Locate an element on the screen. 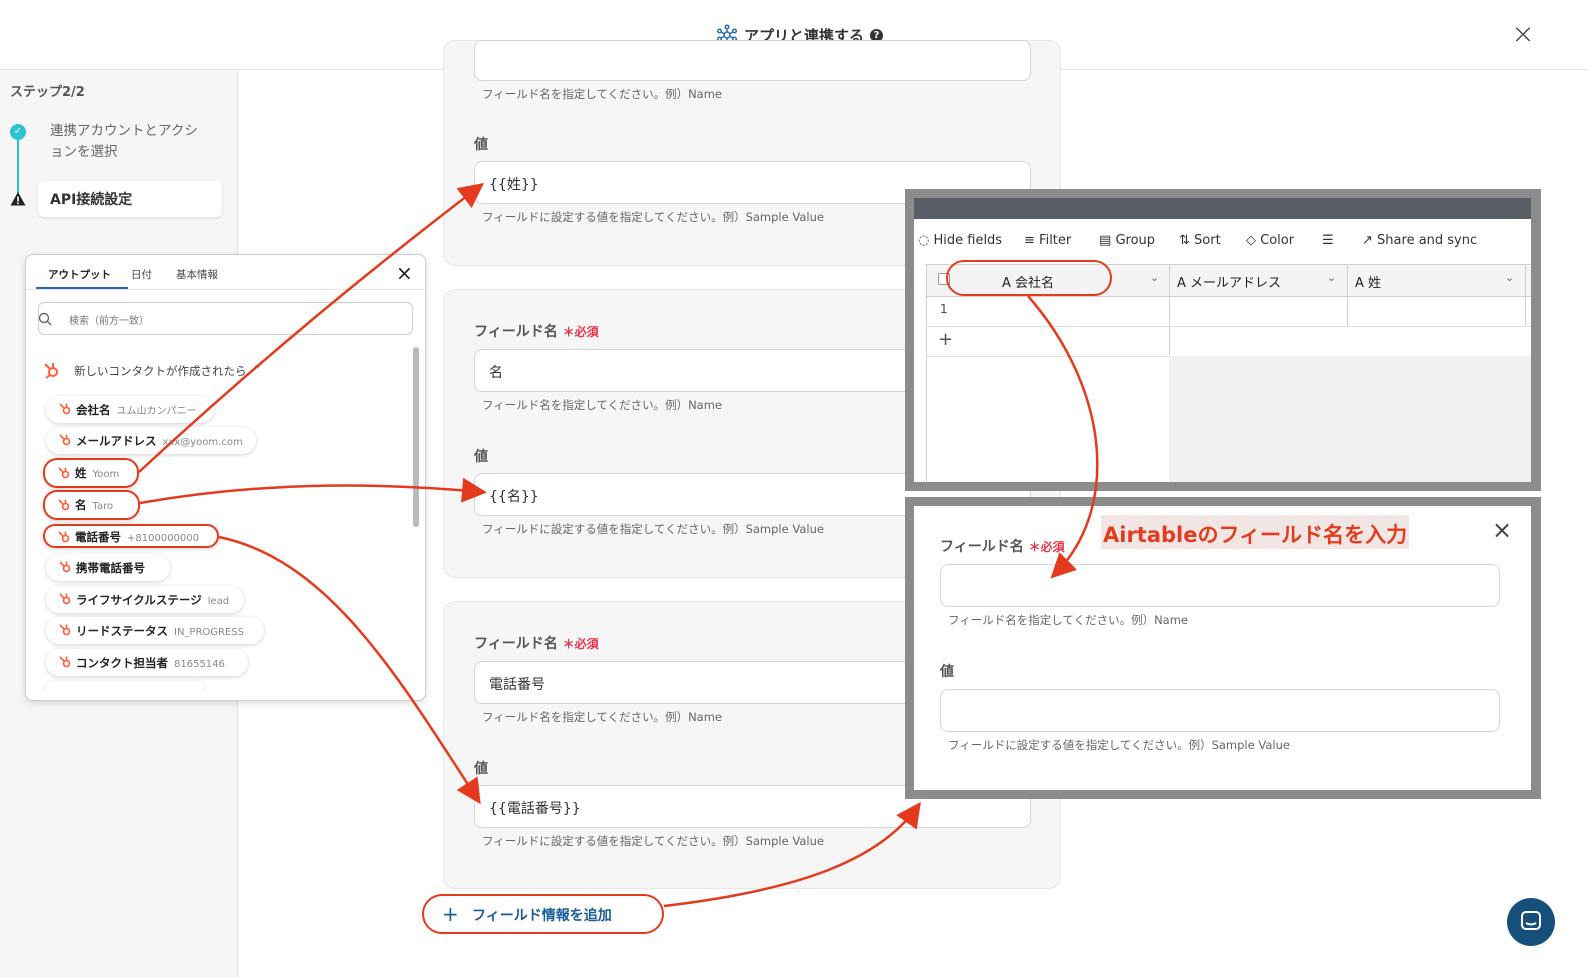 The width and height of the screenshot is (1588, 977). add-row-button: + is located at coordinates (945, 339).